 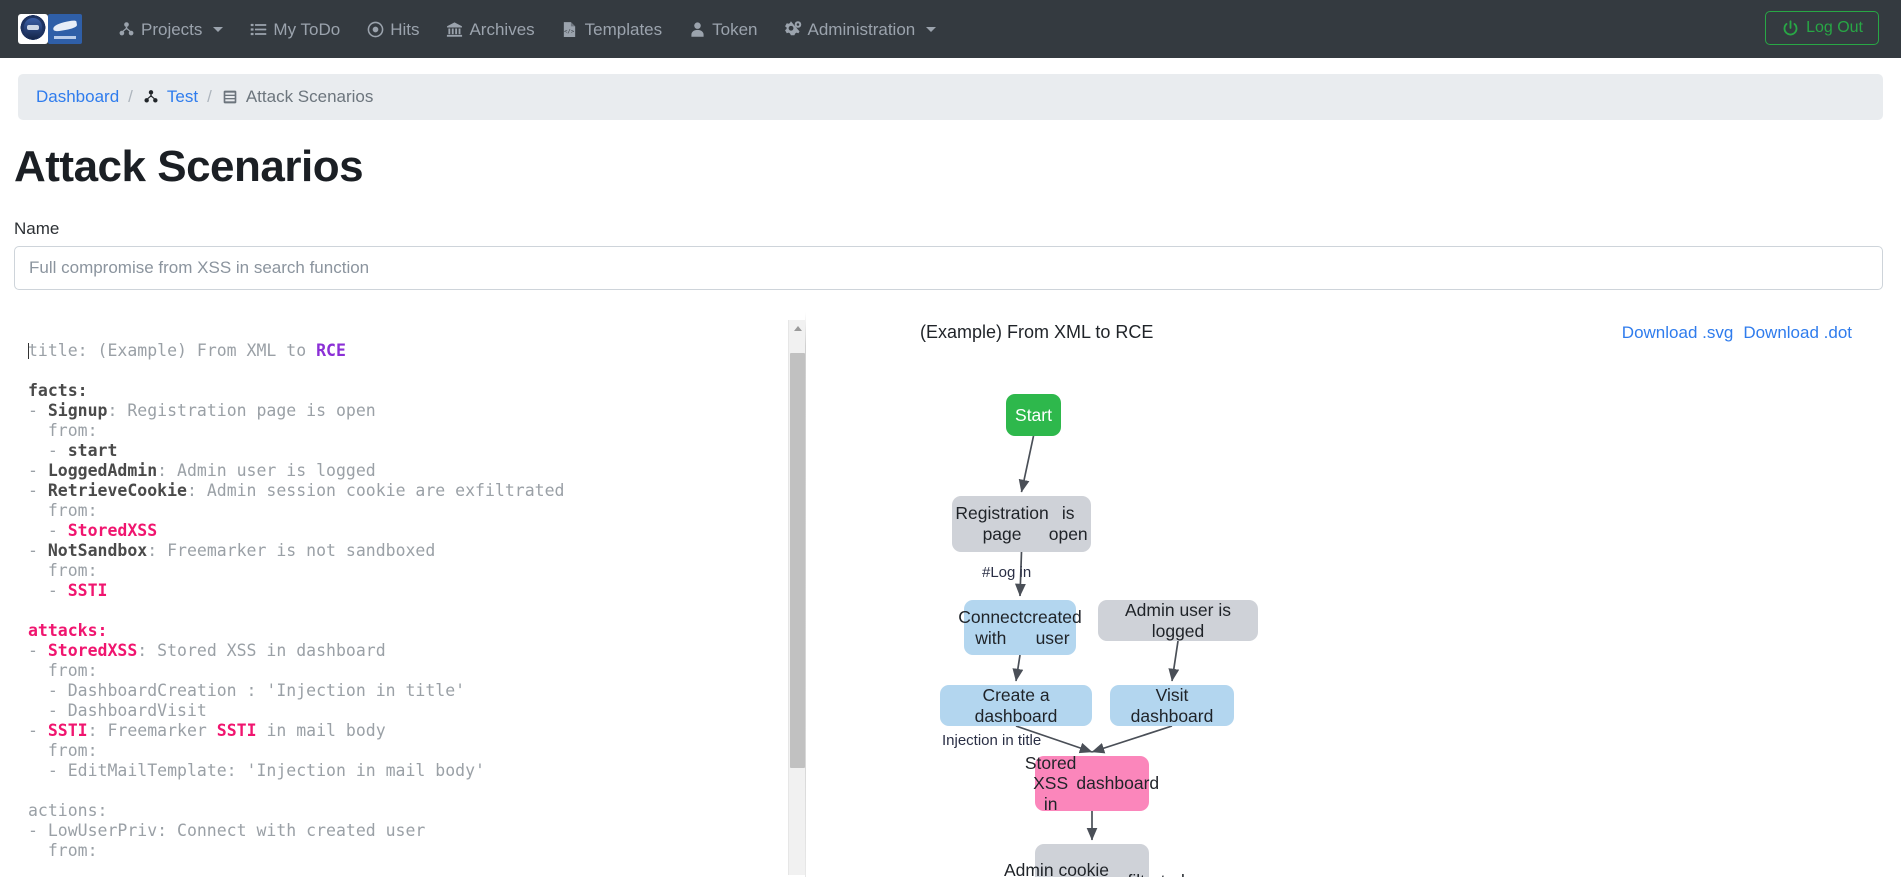 I want to click on graph-node-label: Registration page, so click(x=1002, y=523).